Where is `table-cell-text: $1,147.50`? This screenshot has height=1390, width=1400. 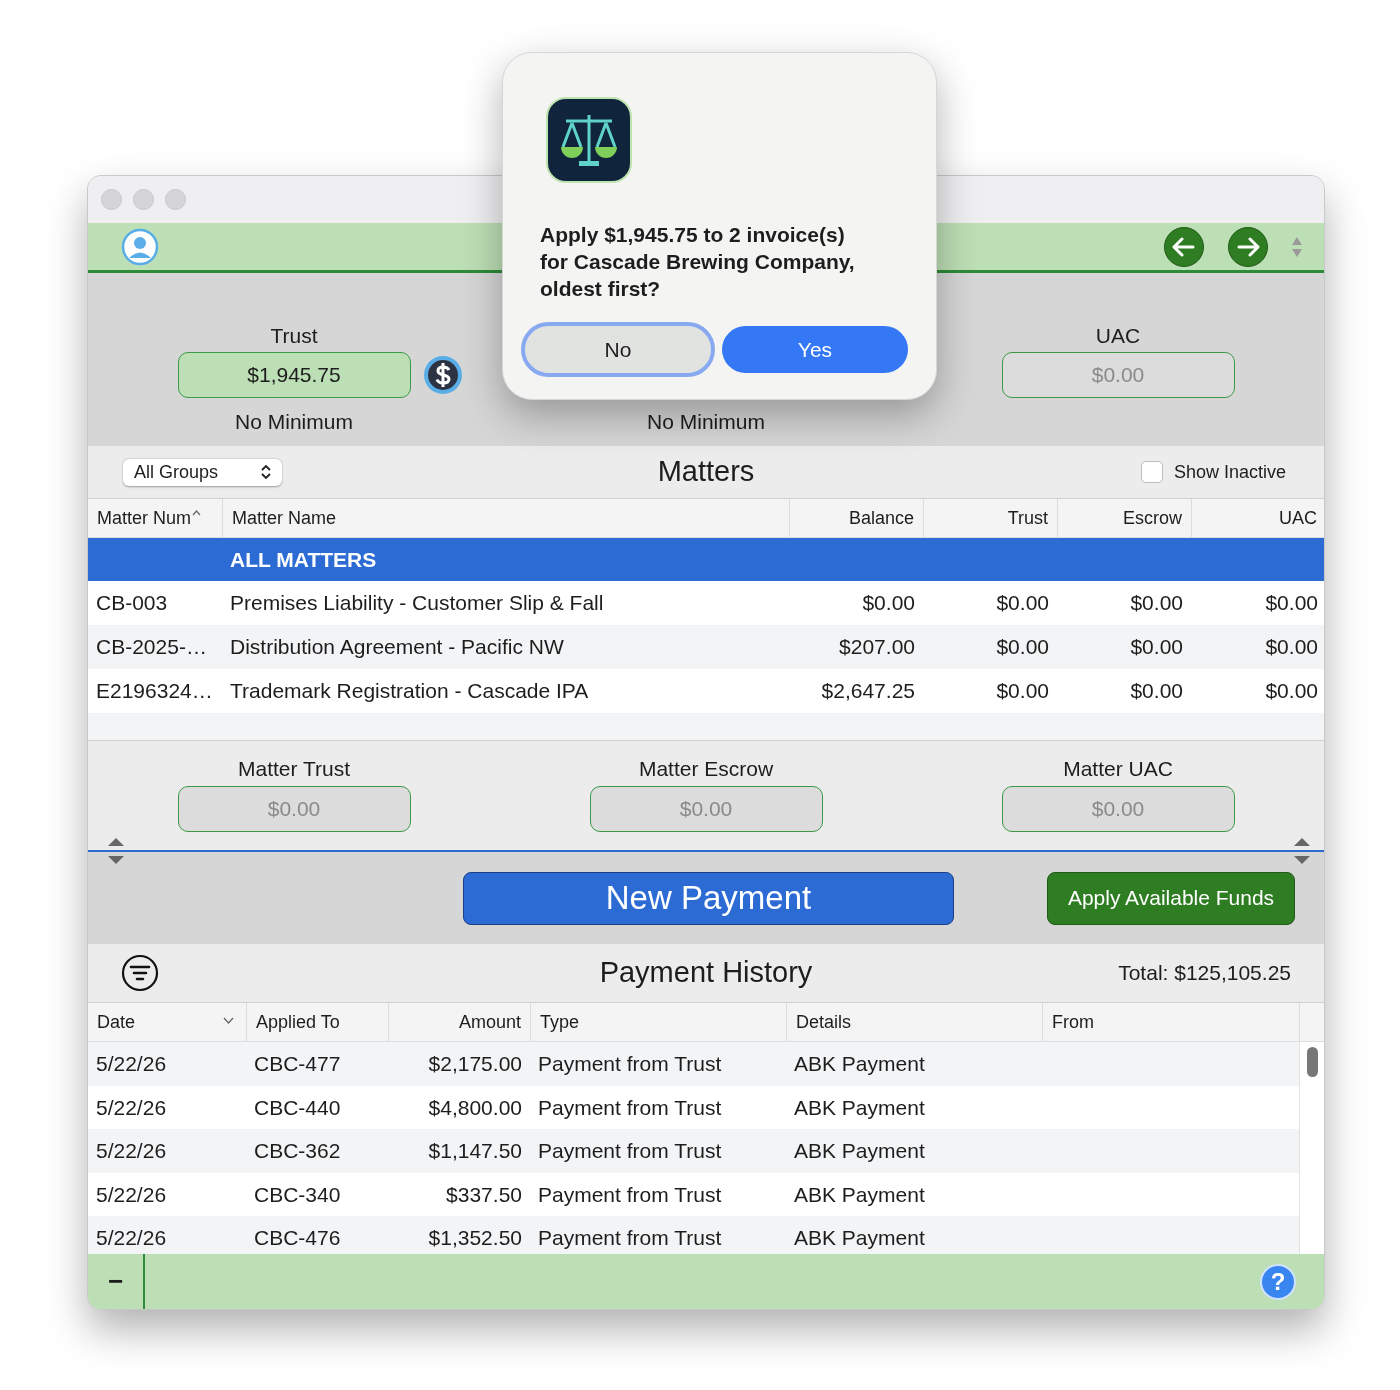 table-cell-text: $1,147.50 is located at coordinates (475, 1151).